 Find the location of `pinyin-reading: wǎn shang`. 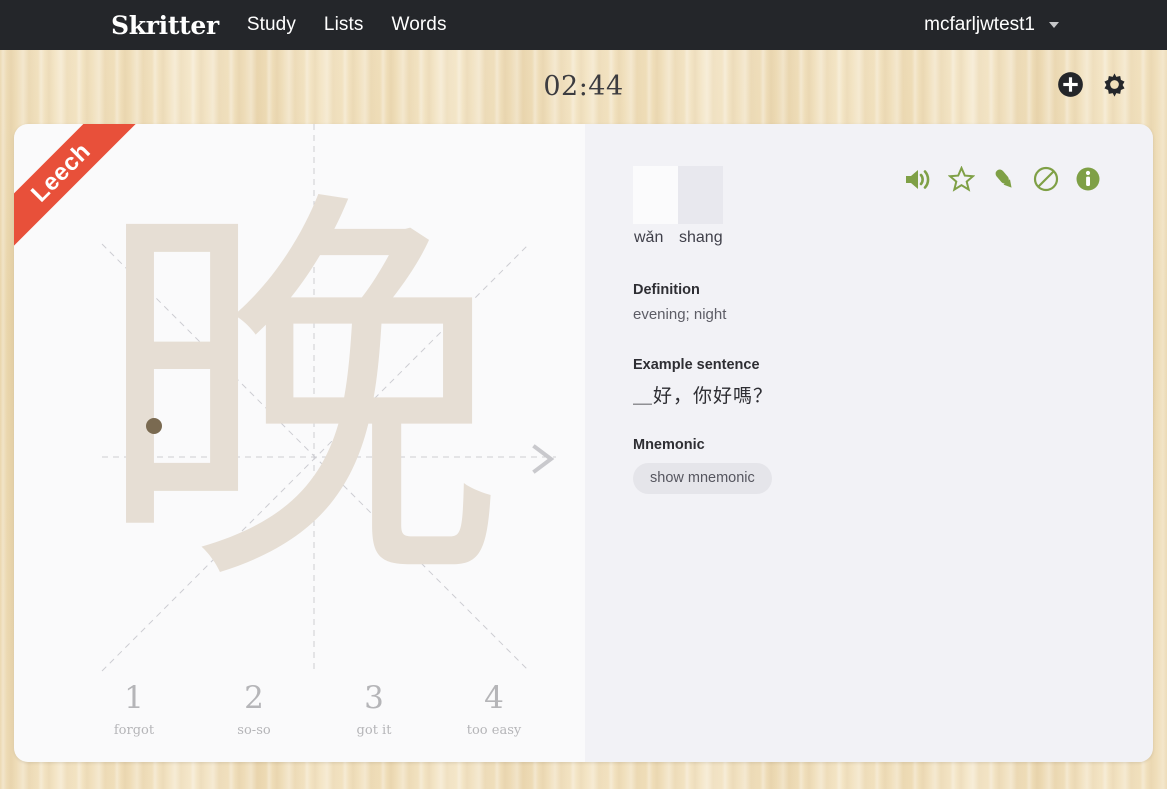

pinyin-reading: wǎn shang is located at coordinates (678, 238).